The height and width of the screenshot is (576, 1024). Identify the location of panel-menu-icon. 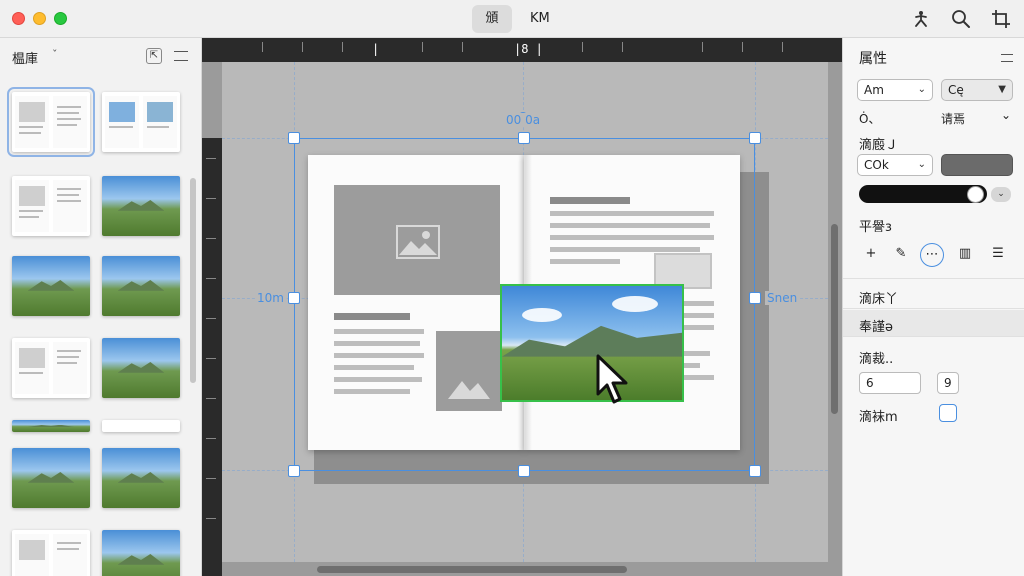
(1007, 58).